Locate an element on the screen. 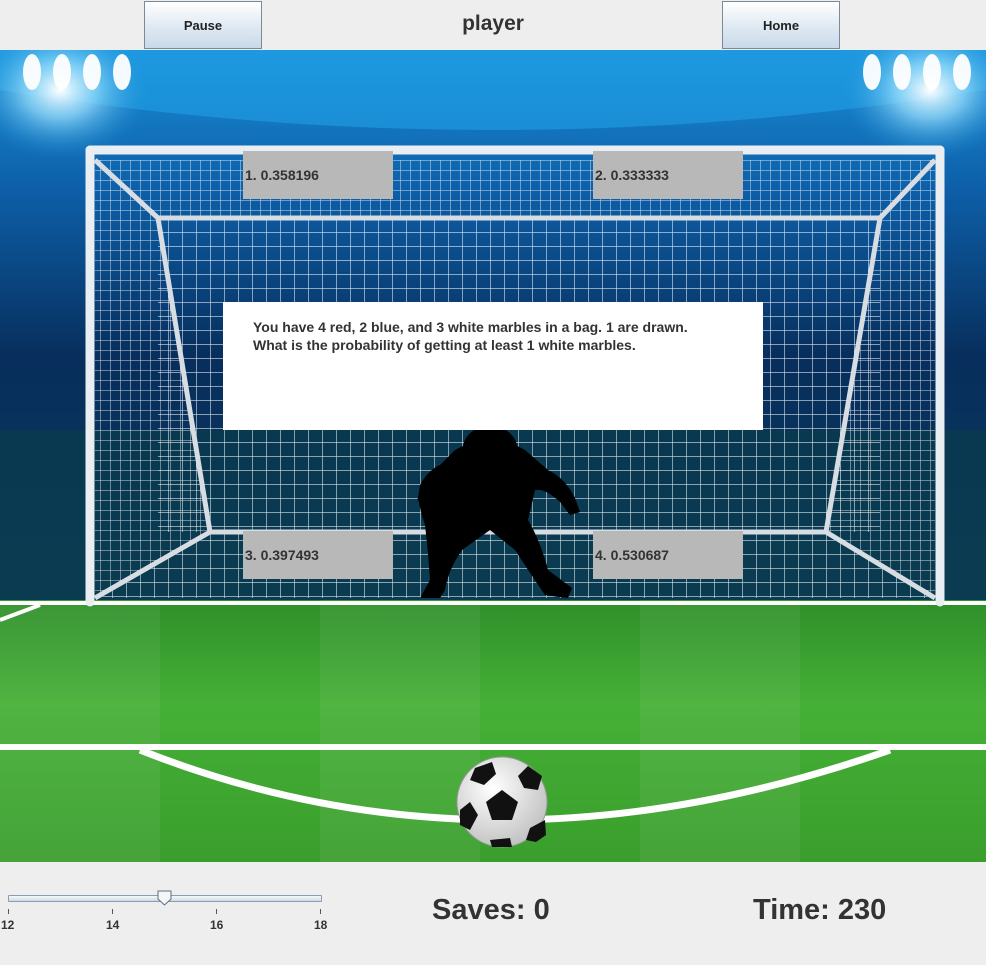 Image resolution: width=986 pixels, height=965 pixels. answer-option-3: 3. 0.397493 is located at coordinates (318, 555).